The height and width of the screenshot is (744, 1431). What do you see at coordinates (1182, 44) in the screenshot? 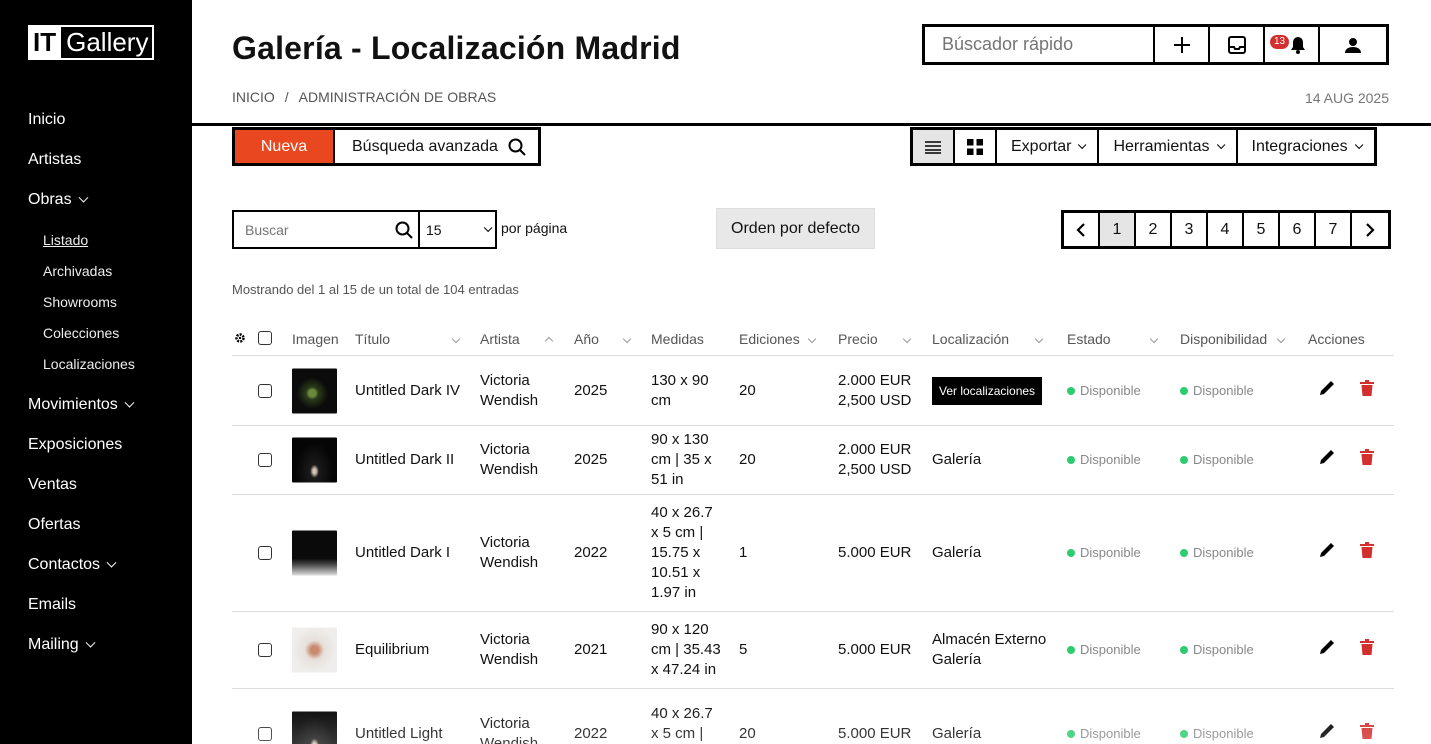
I see `add-button` at bounding box center [1182, 44].